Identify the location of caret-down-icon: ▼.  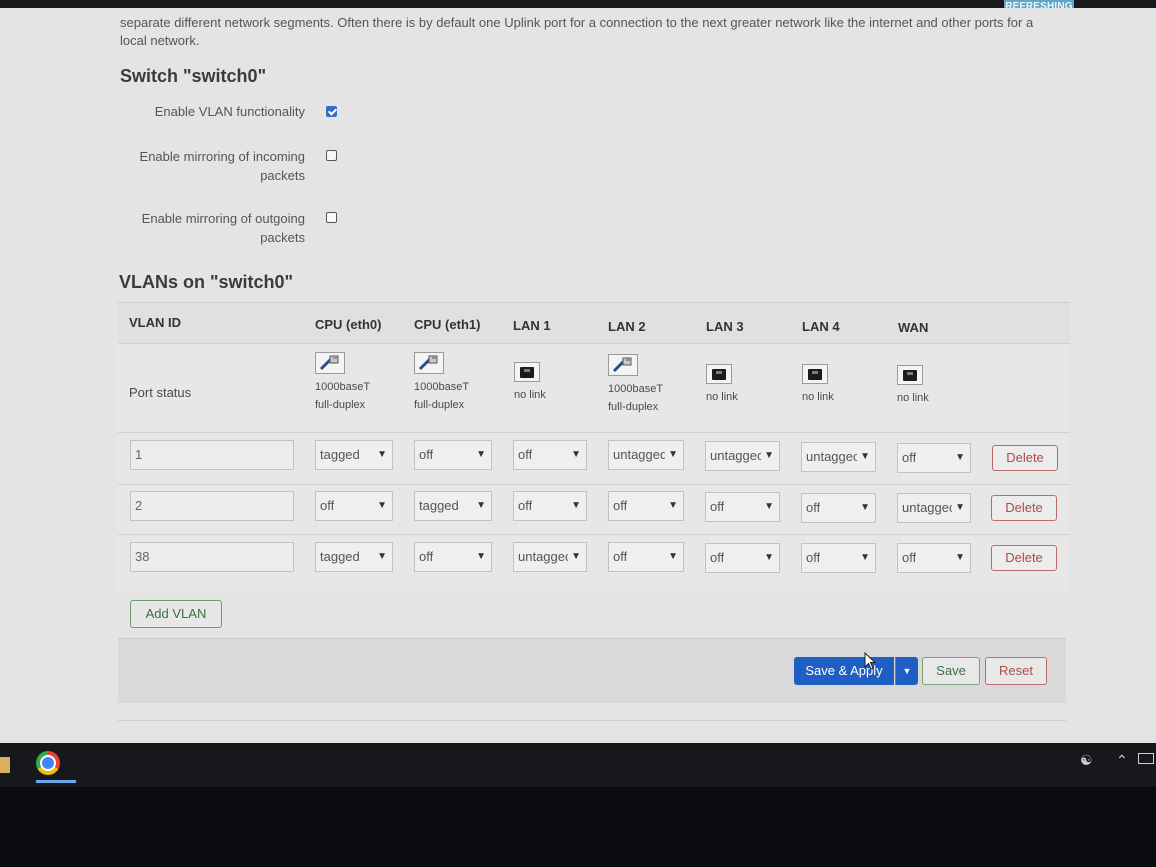
(907, 671).